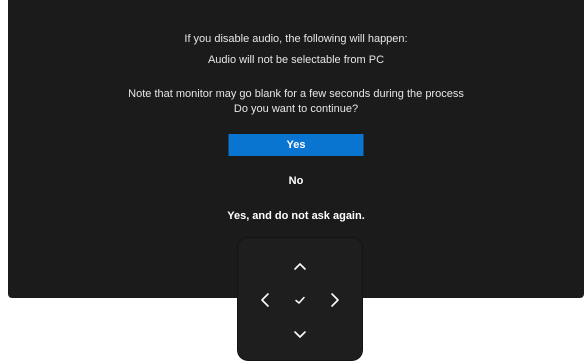 The width and height of the screenshot is (584, 362). I want to click on joystick-navigation-pad, so click(300, 299).